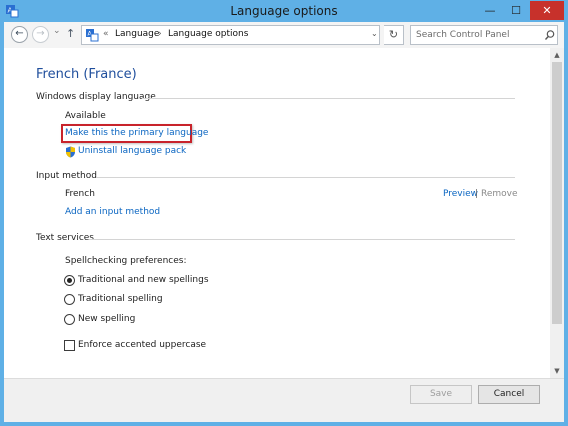 The height and width of the screenshot is (426, 568). I want to click on radio-label: Traditional and new spellings, so click(143, 280).